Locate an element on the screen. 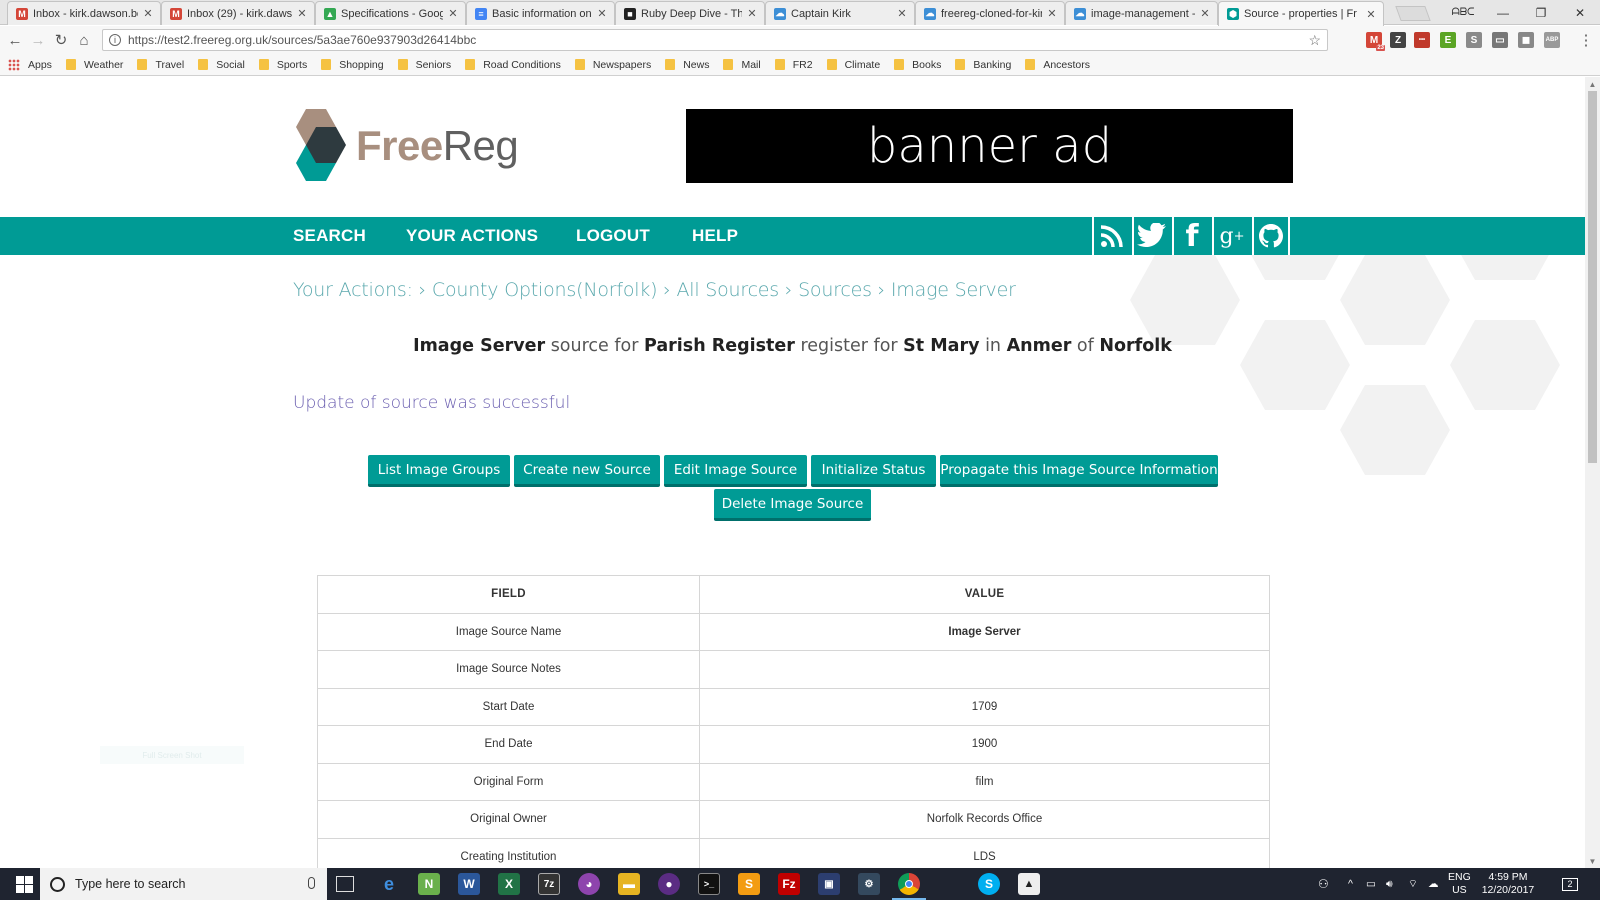 Image resolution: width=1600 pixels, height=900 pixels. banner-ad: banner ad is located at coordinates (989, 146).